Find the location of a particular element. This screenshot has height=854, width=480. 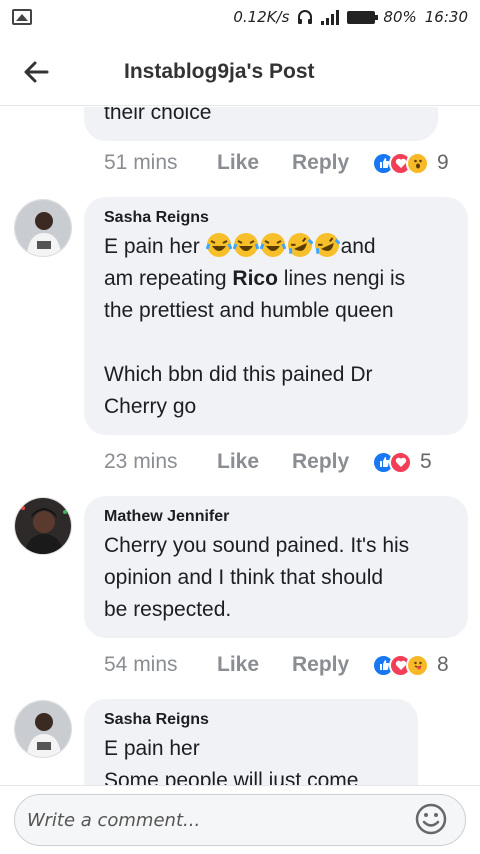

comment-text-part: be respected. is located at coordinates (168, 609).